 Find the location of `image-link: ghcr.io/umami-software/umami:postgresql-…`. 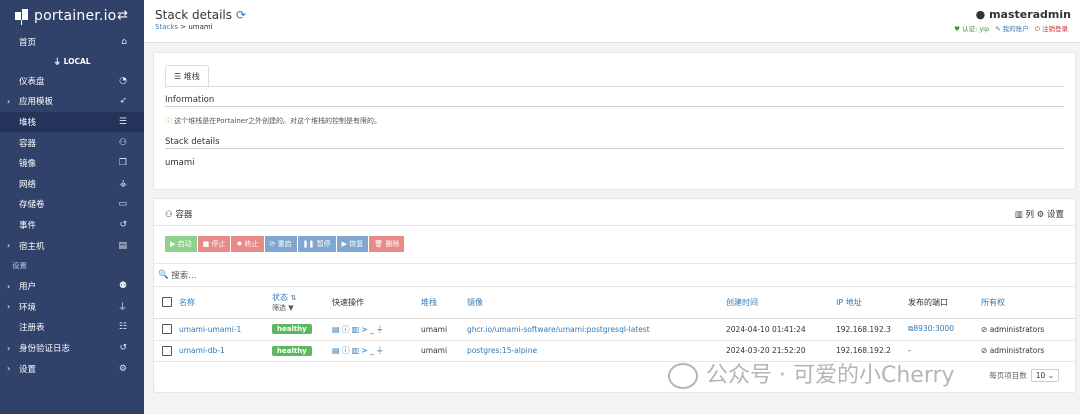

image-link: ghcr.io/umami-software/umami:postgresql-… is located at coordinates (558, 329).